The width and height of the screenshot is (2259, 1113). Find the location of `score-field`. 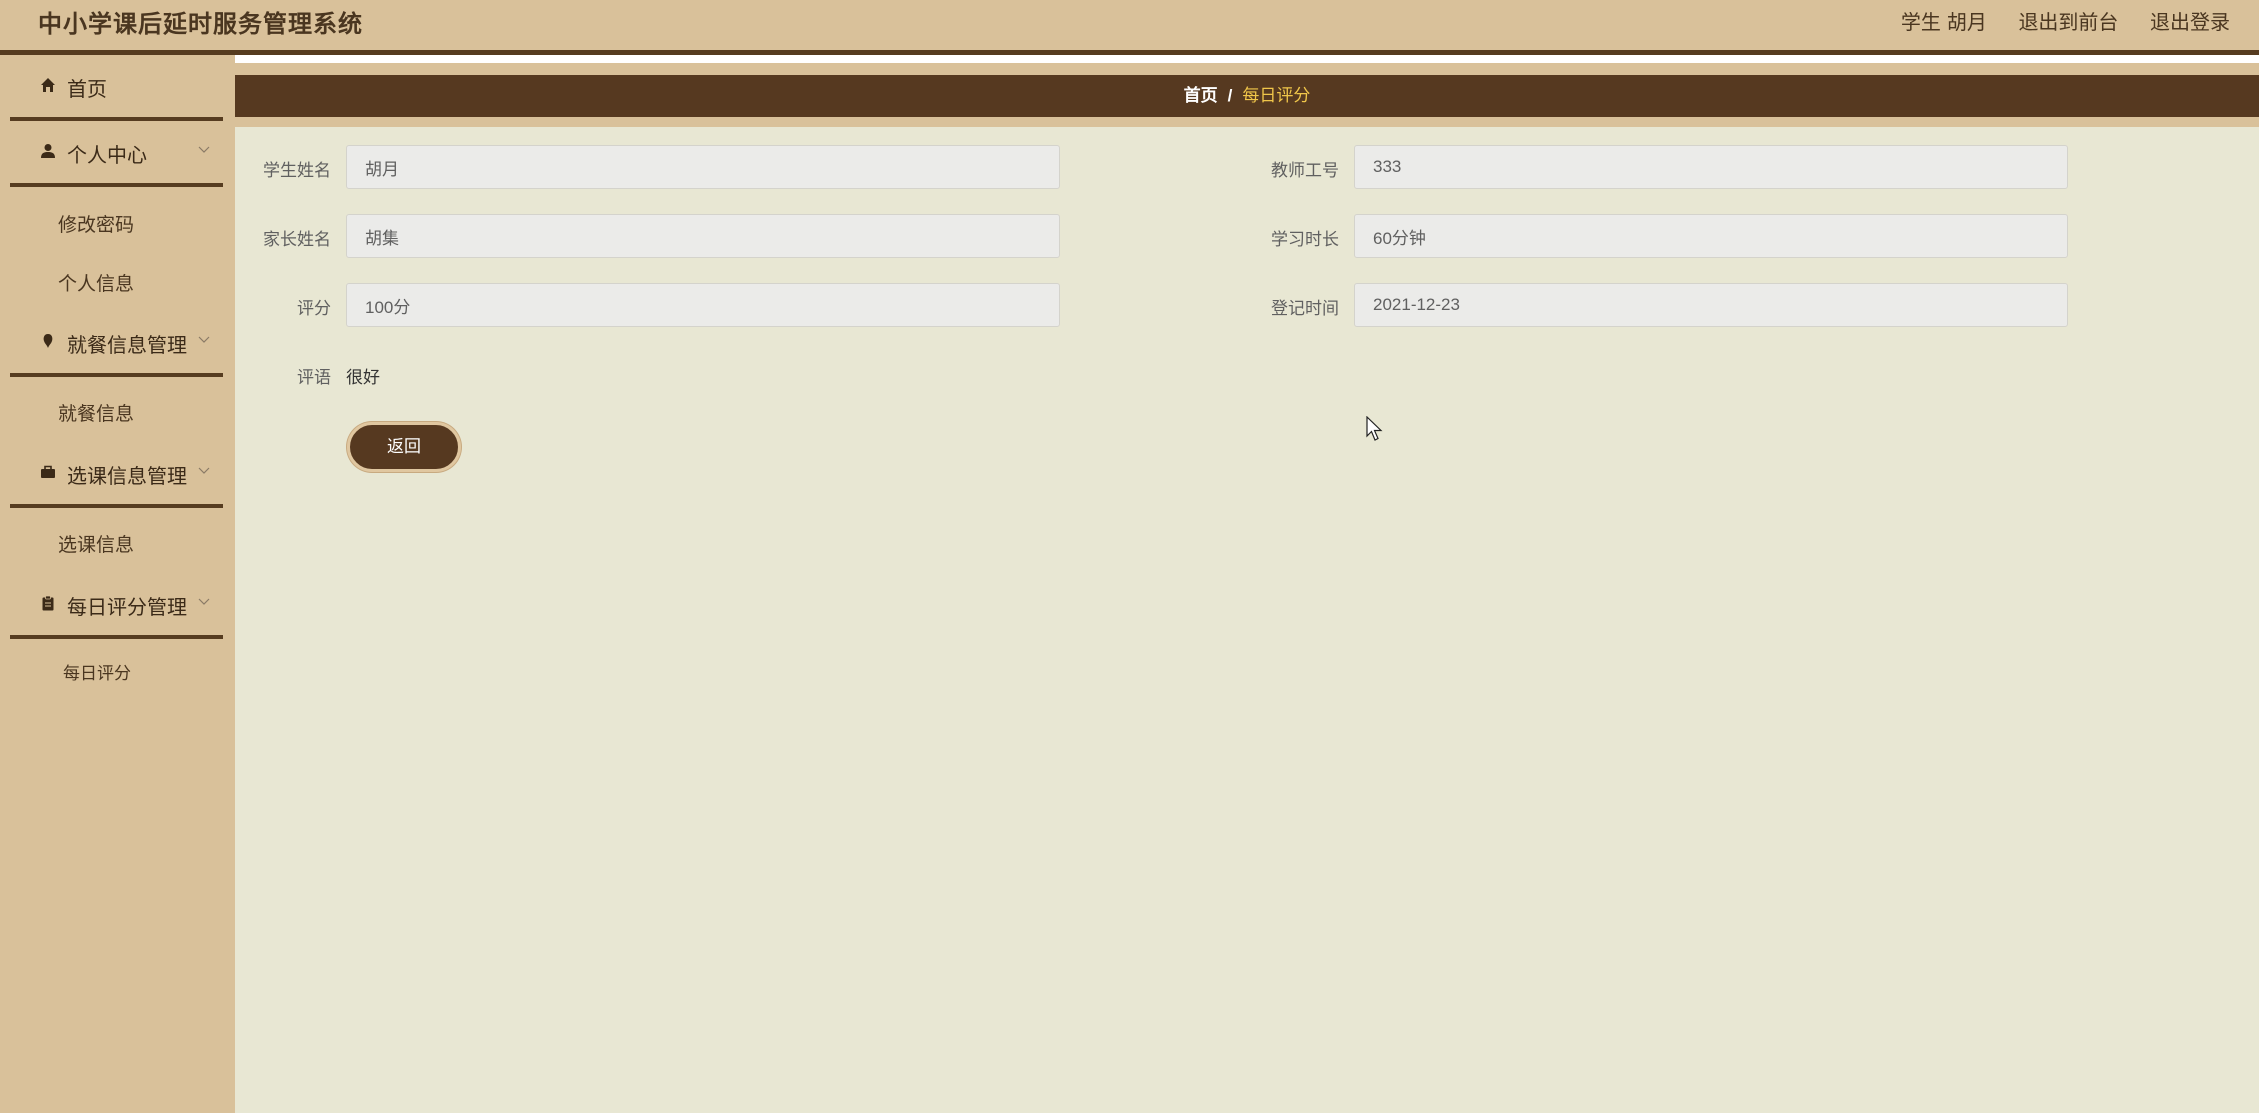

score-field is located at coordinates (703, 305).